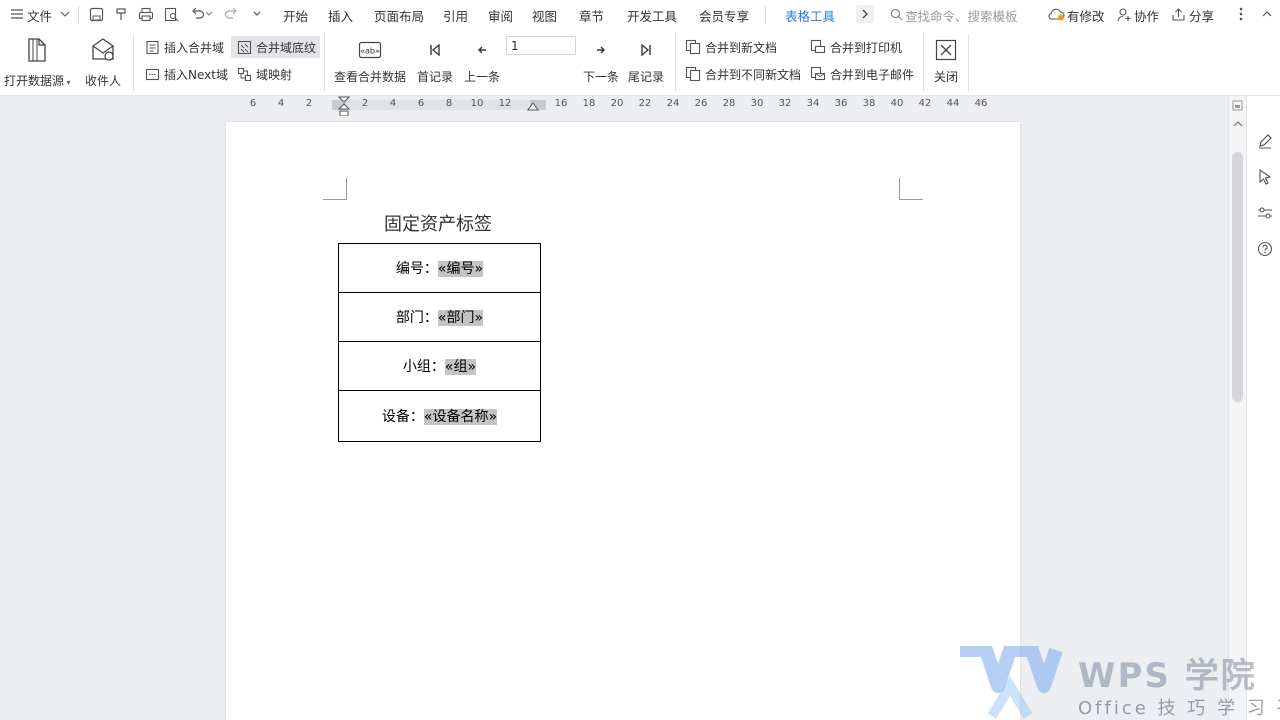 This screenshot has height=720, width=1280. Describe the element at coordinates (257, 14) in the screenshot. I see `customize-toolbar-icon` at that location.